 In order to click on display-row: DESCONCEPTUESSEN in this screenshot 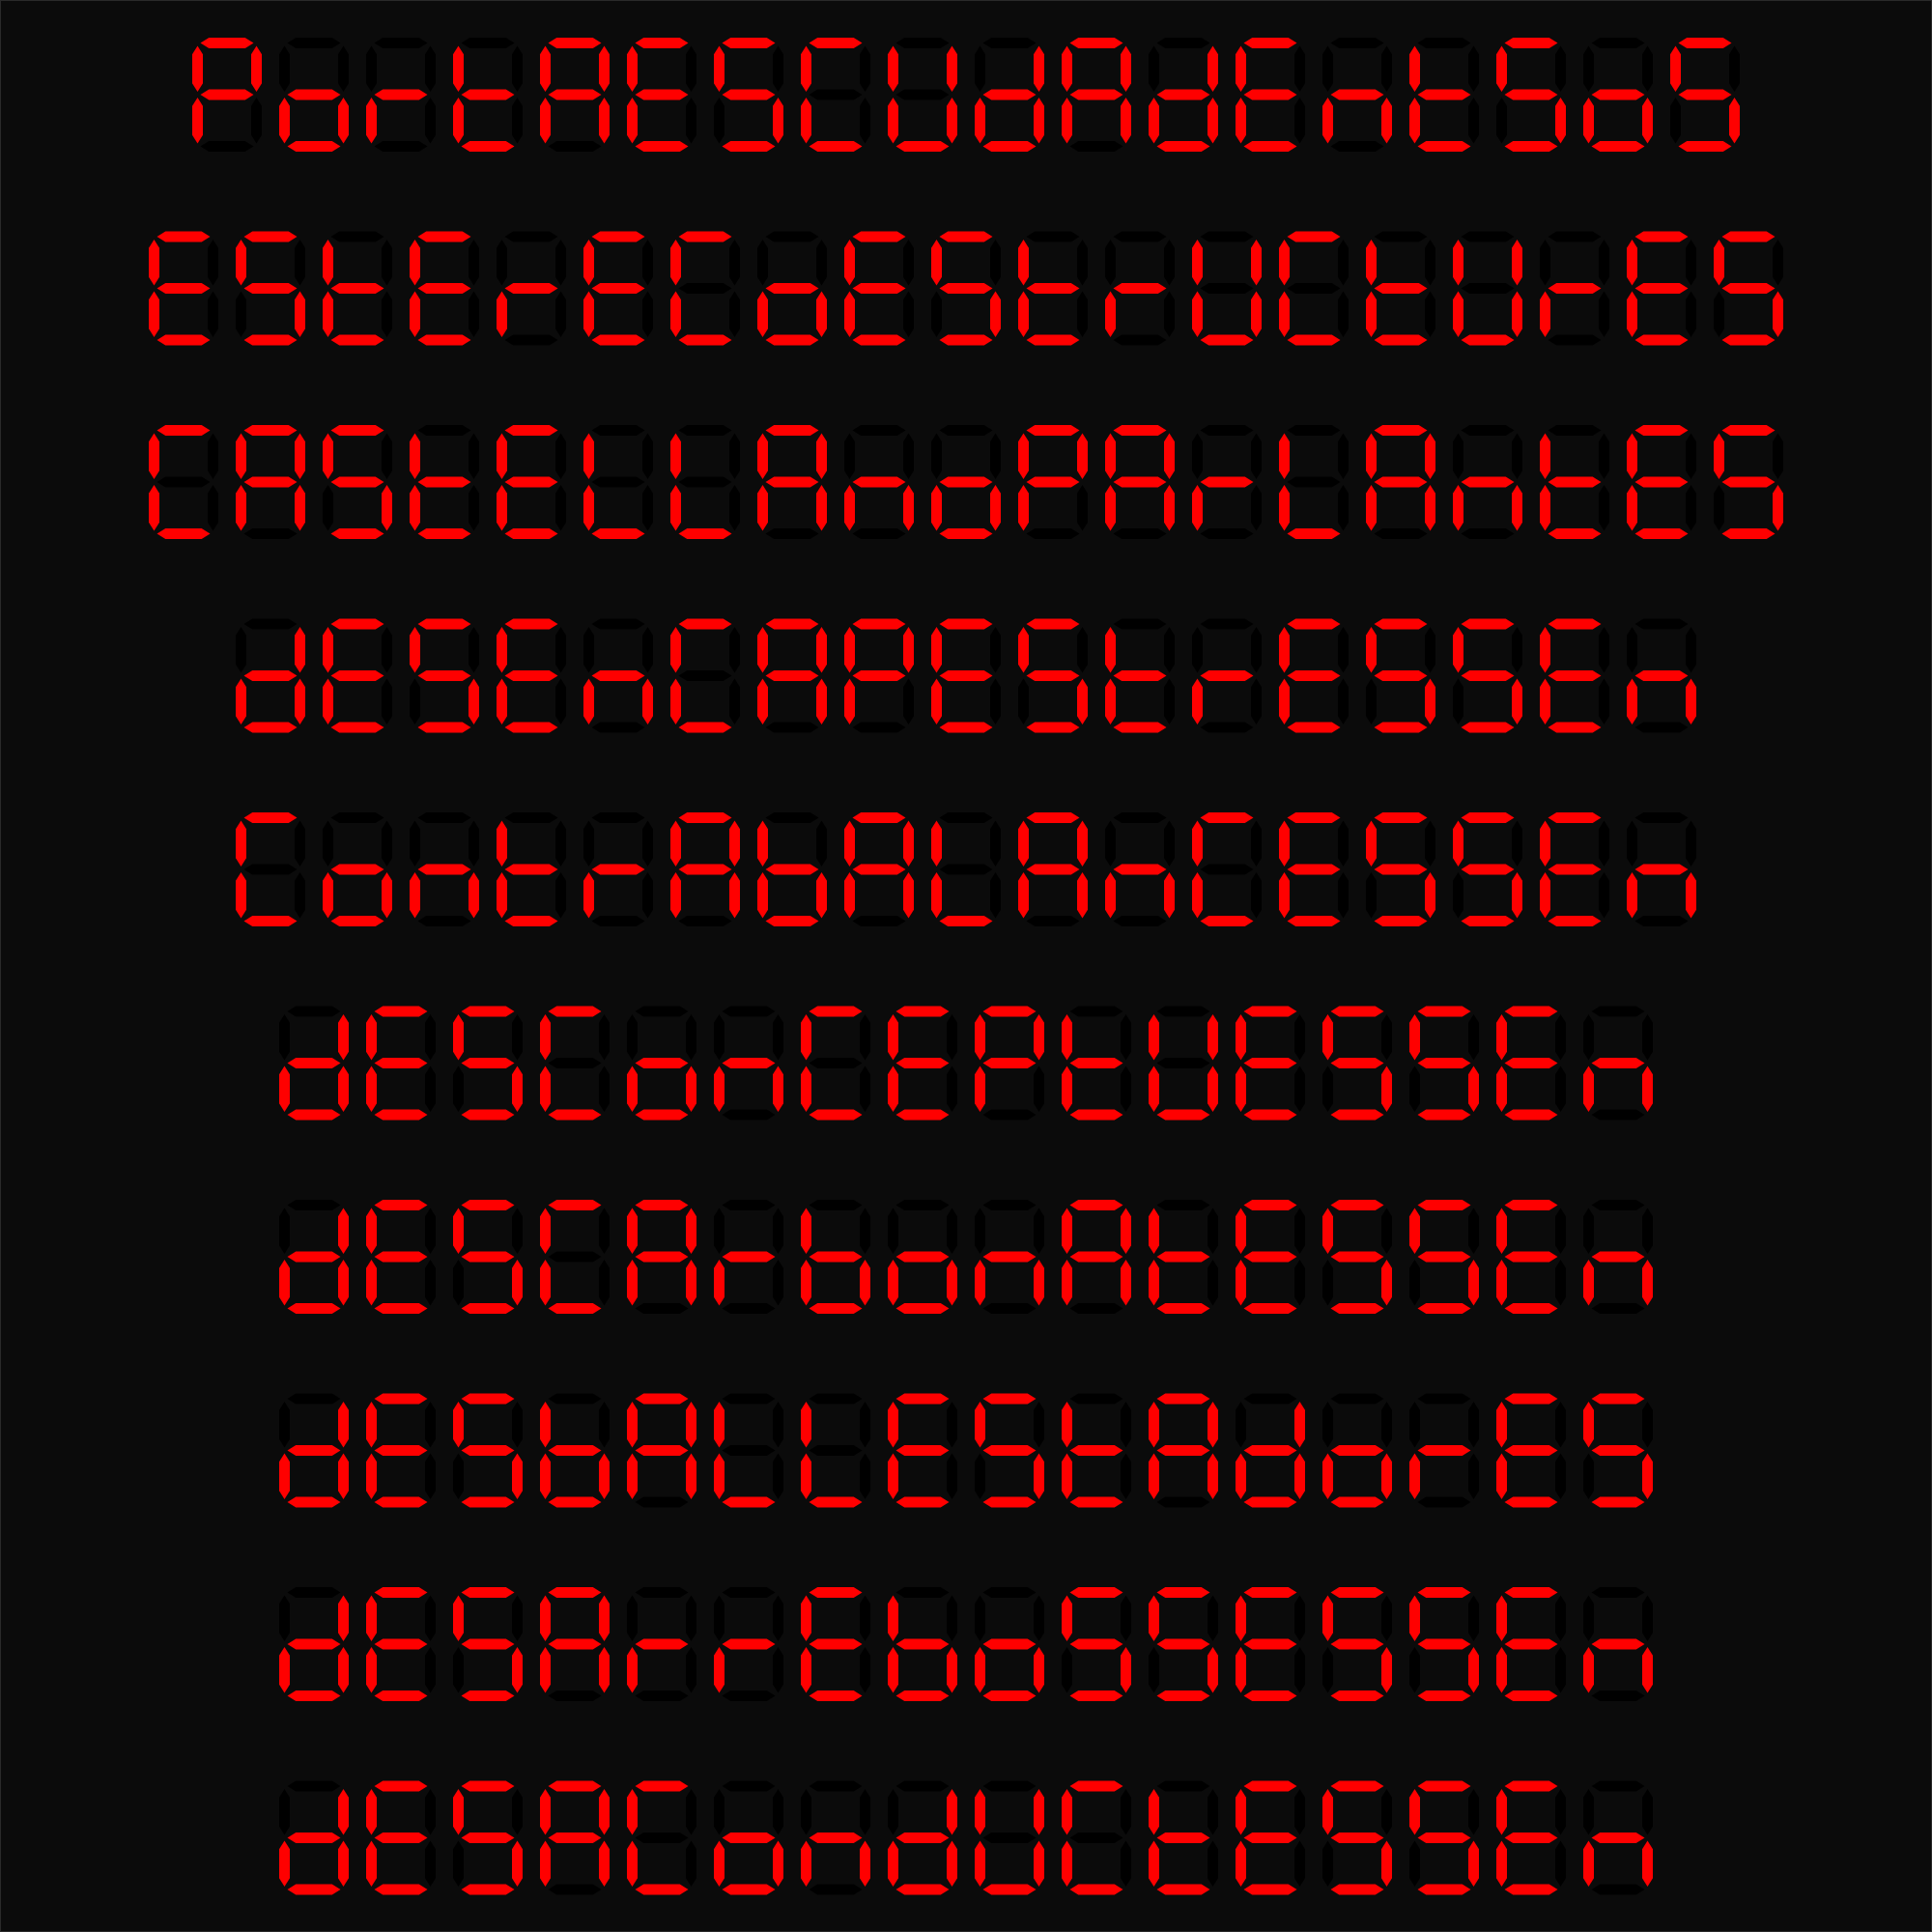, I will do `click(966, 1063)`.